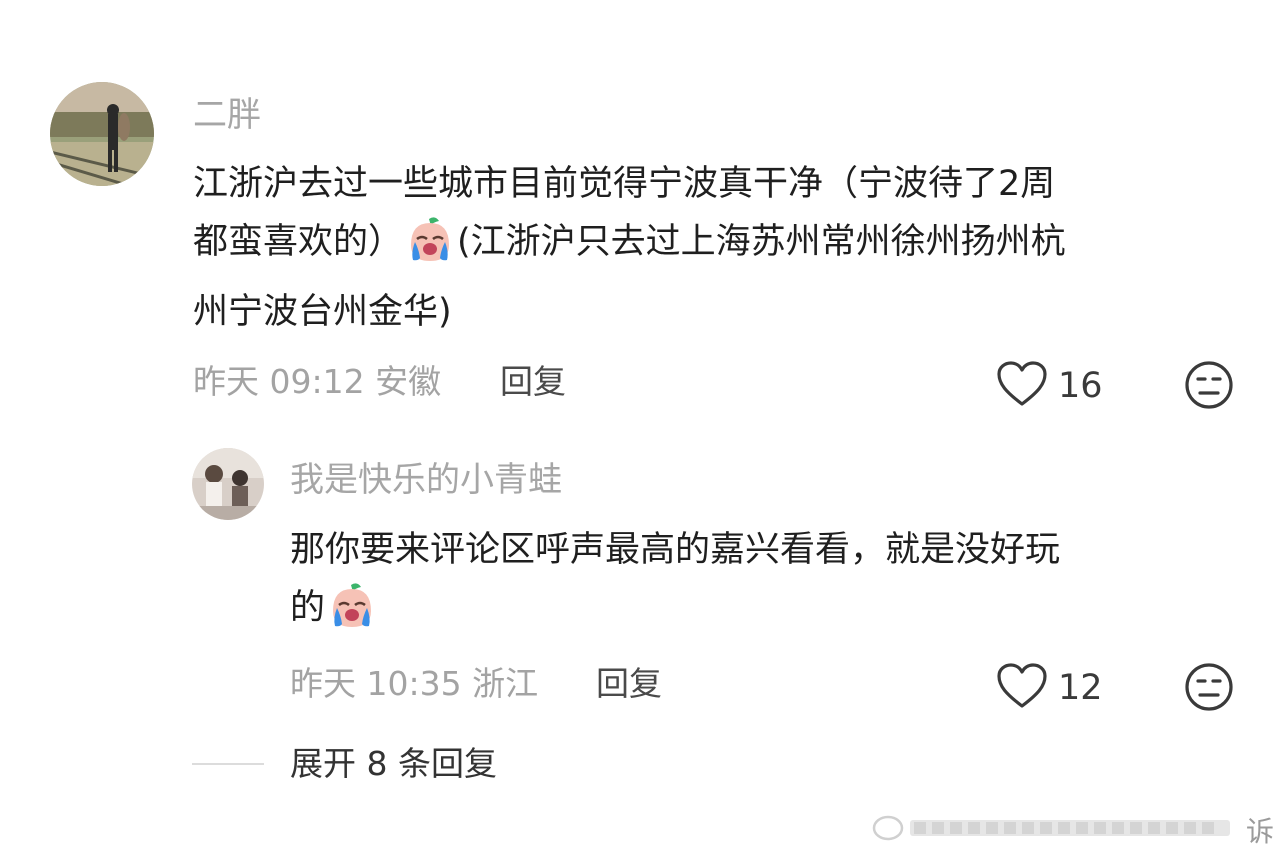 This screenshot has width=1284, height=859. What do you see at coordinates (770, 614) in the screenshot?
I see `reply-text-line-2: 的` at bounding box center [770, 614].